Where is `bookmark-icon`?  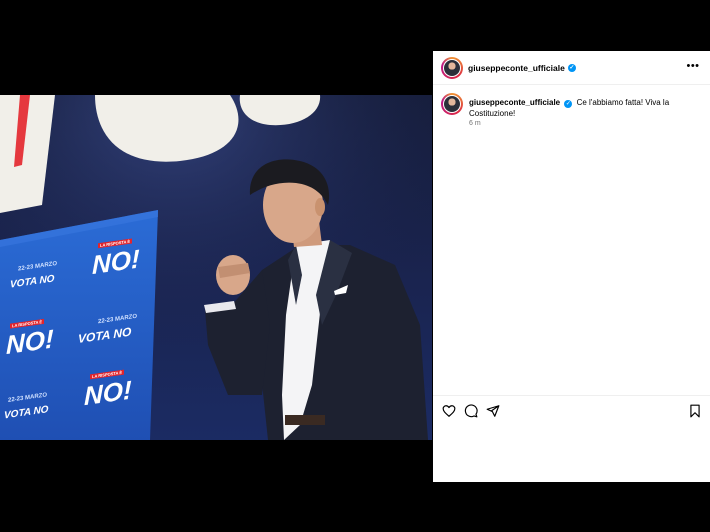
bookmark-icon is located at coordinates (695, 411).